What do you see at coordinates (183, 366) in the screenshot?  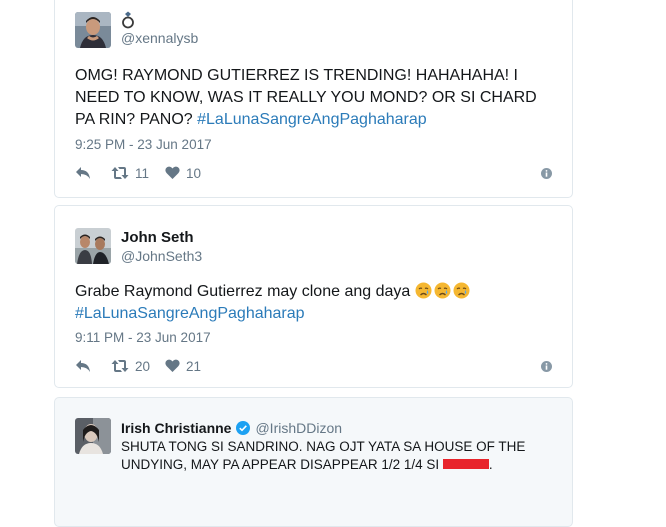 I see `like-button: 21` at bounding box center [183, 366].